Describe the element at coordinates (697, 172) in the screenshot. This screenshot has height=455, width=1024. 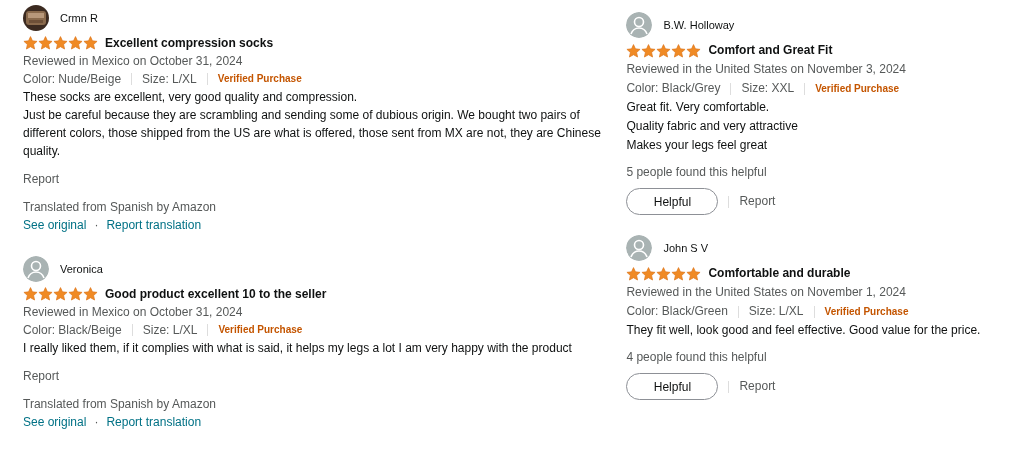
I see `helpful-count: 5 people found this helpful` at that location.